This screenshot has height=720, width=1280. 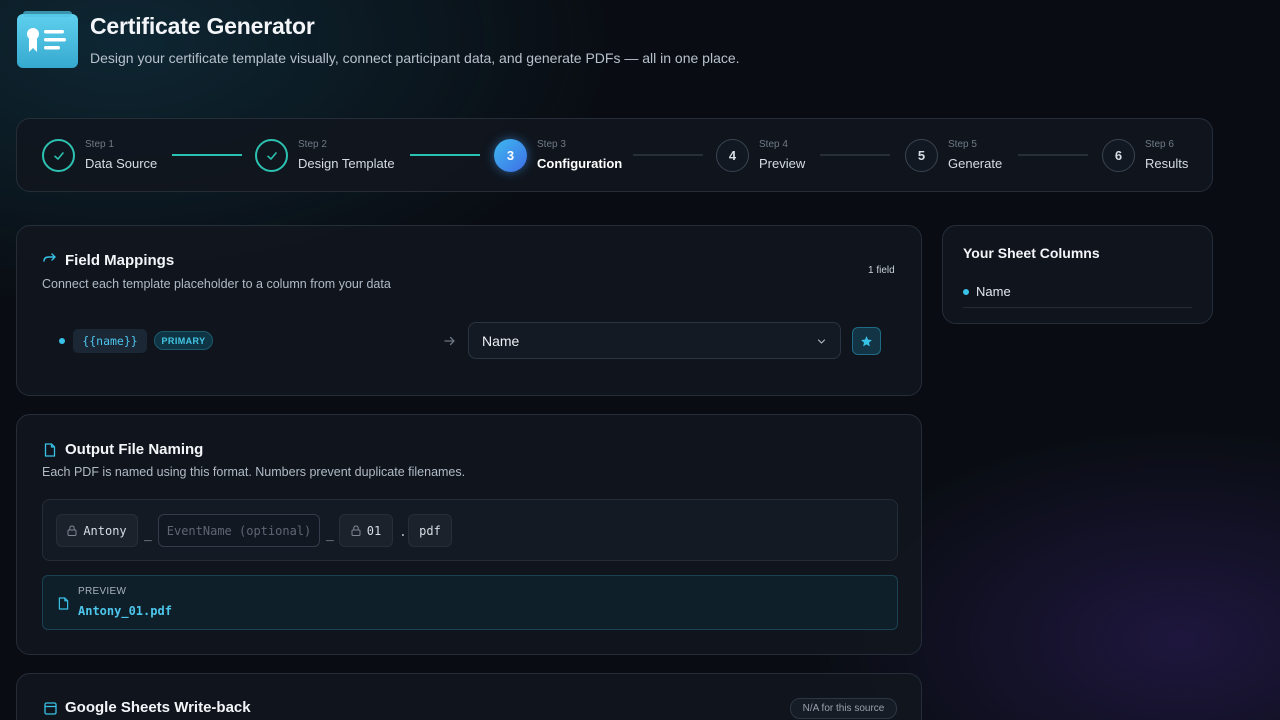 What do you see at coordinates (62, 341) in the screenshot?
I see `mapping-status-dot` at bounding box center [62, 341].